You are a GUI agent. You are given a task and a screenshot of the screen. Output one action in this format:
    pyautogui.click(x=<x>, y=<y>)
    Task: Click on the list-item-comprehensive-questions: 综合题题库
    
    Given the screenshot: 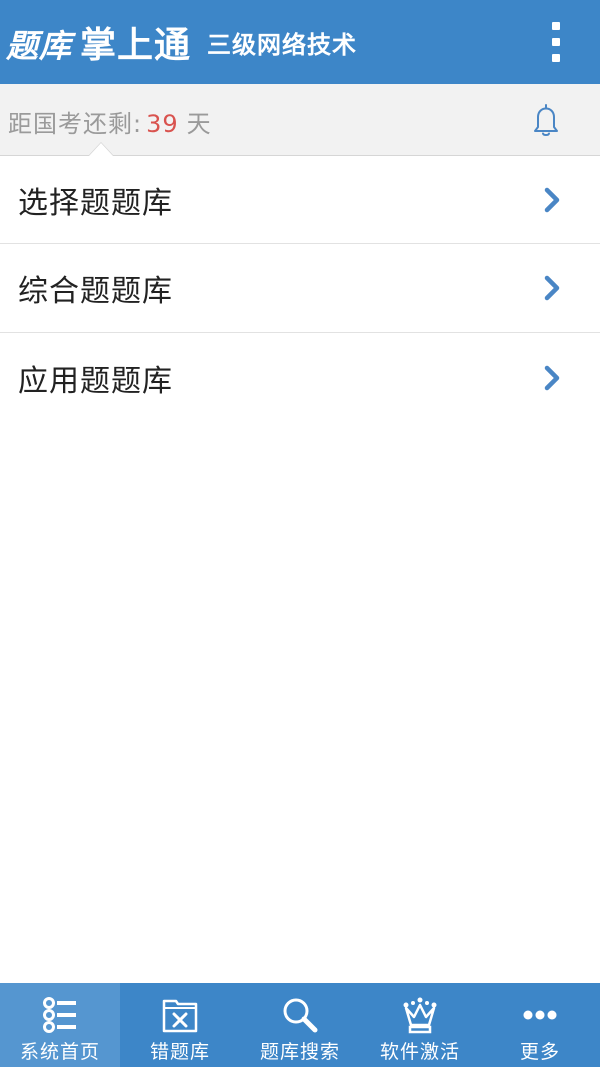 What is the action you would take?
    pyautogui.click(x=300, y=288)
    